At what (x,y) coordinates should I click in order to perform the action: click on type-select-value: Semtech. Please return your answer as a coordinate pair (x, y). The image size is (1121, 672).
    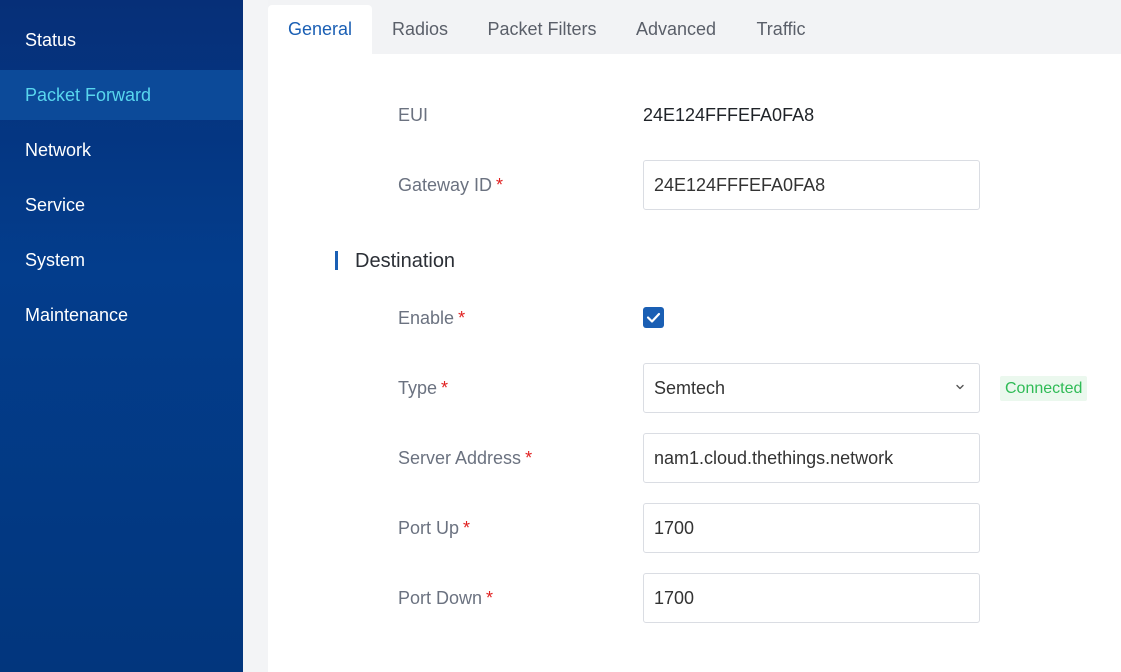
    Looking at the image, I should click on (690, 388).